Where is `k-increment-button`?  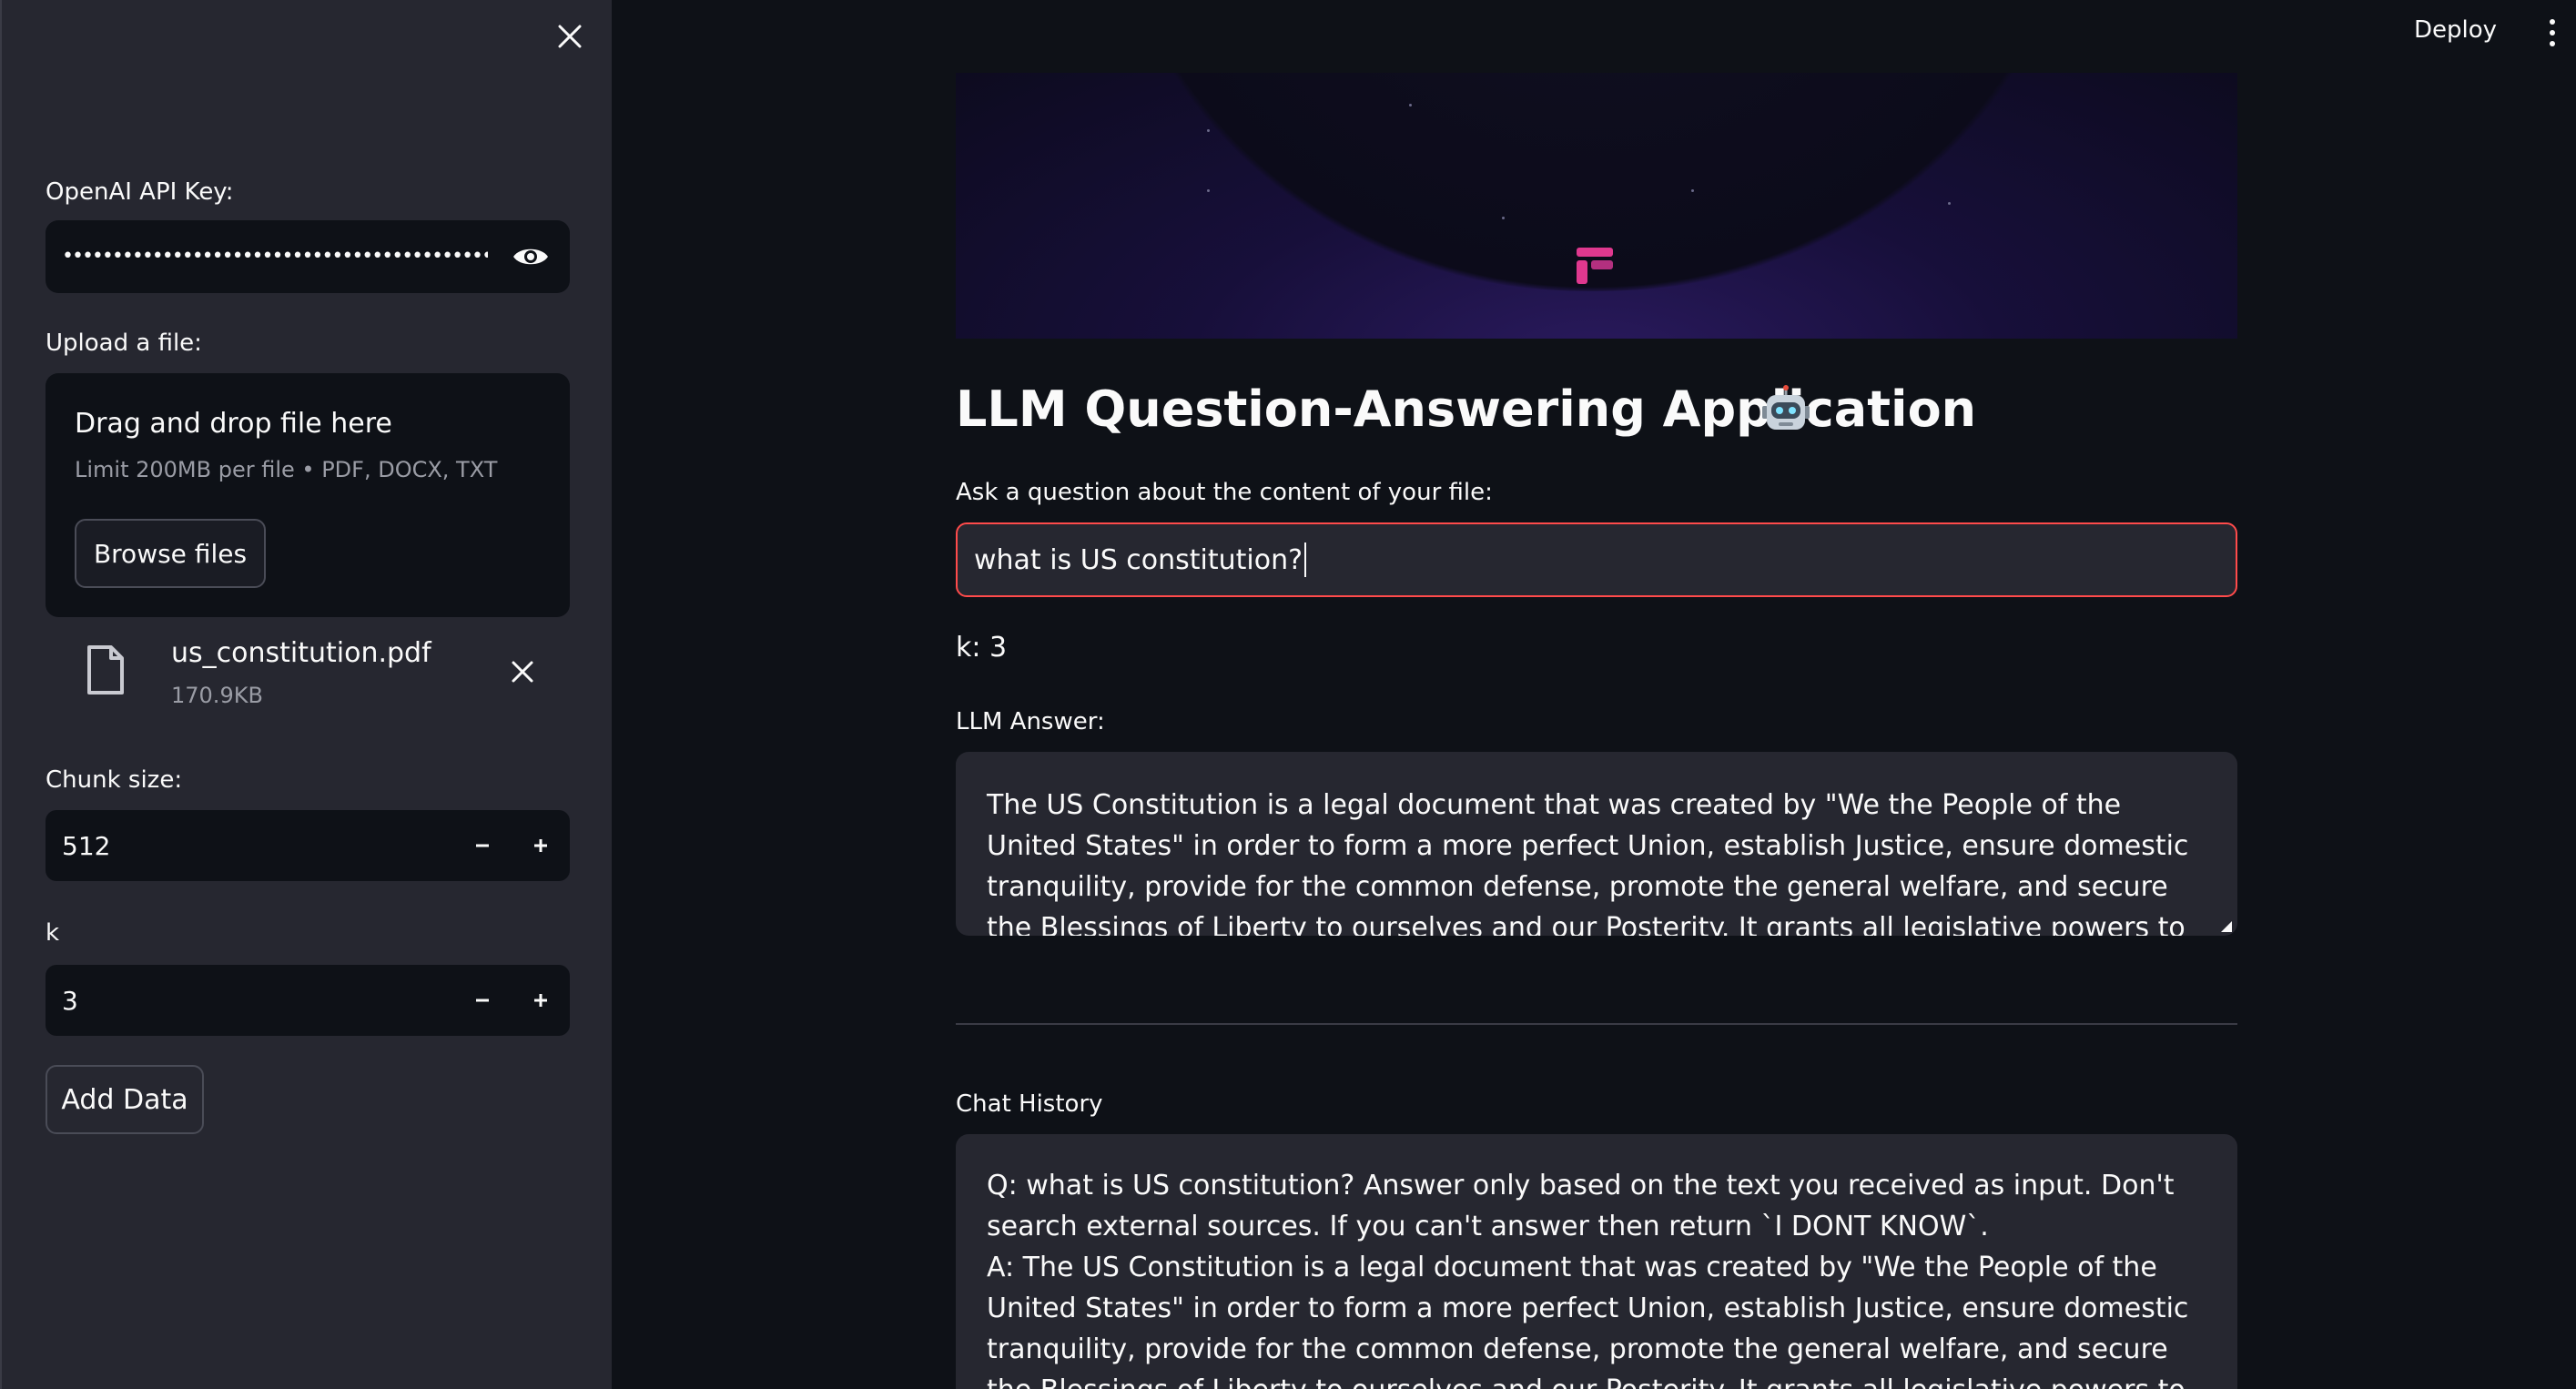
k-increment-button is located at coordinates (541, 1000).